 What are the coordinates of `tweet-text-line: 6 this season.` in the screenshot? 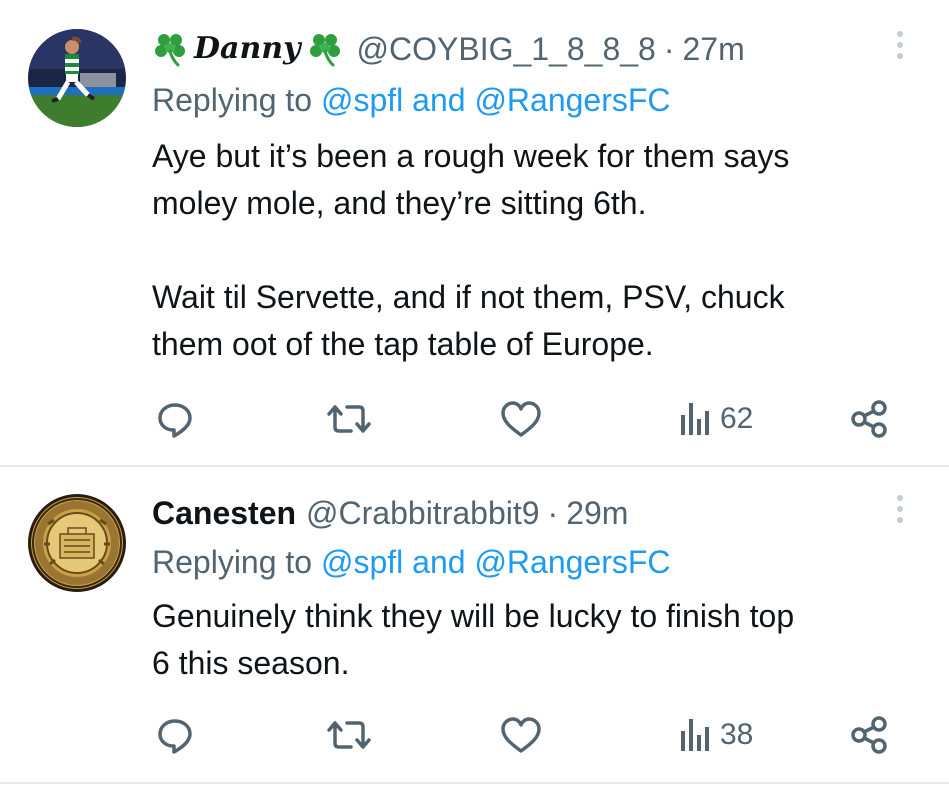 It's located at (251, 663).